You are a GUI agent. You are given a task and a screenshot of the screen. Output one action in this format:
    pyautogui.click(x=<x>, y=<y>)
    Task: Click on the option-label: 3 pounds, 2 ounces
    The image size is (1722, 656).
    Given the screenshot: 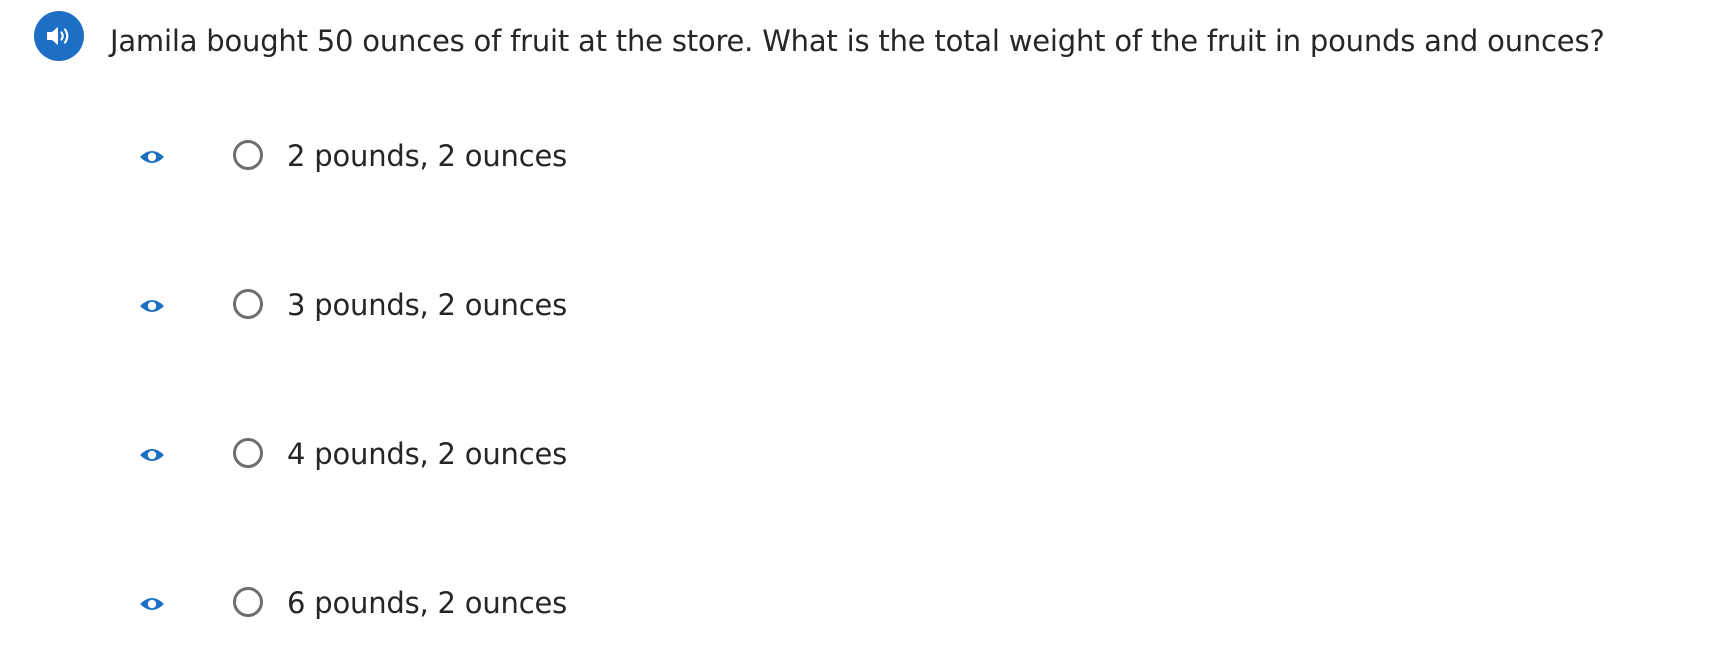 What is the action you would take?
    pyautogui.click(x=427, y=305)
    